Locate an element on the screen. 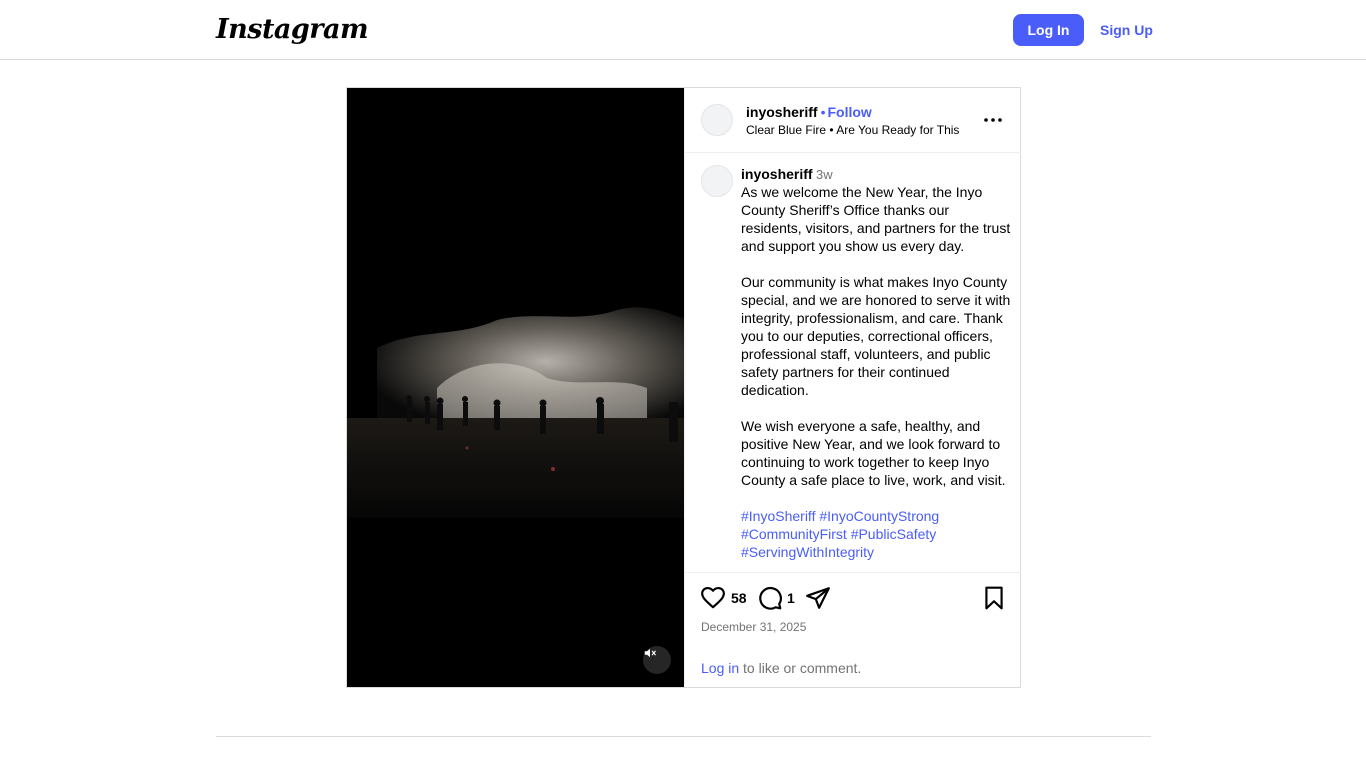  login-button: Log In is located at coordinates (1048, 30).